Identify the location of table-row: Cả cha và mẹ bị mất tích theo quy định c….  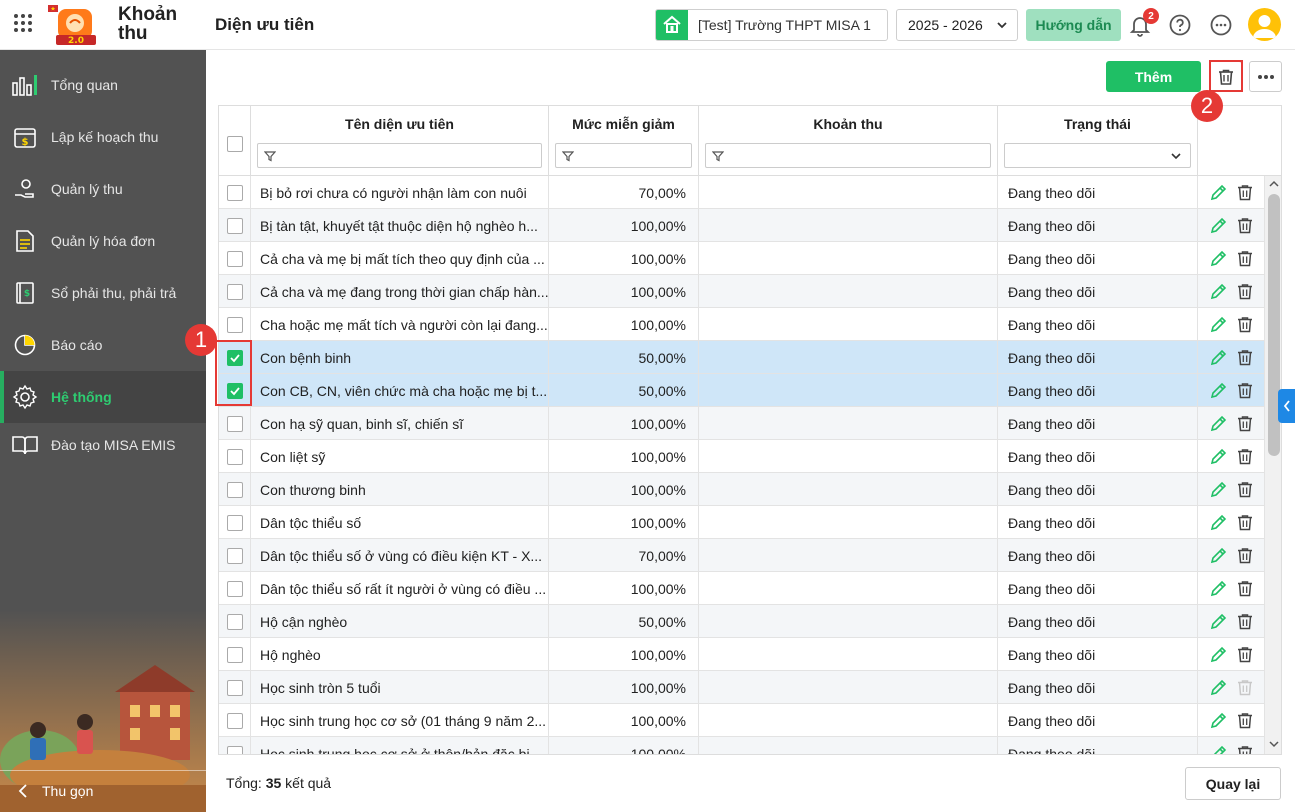
(741, 258).